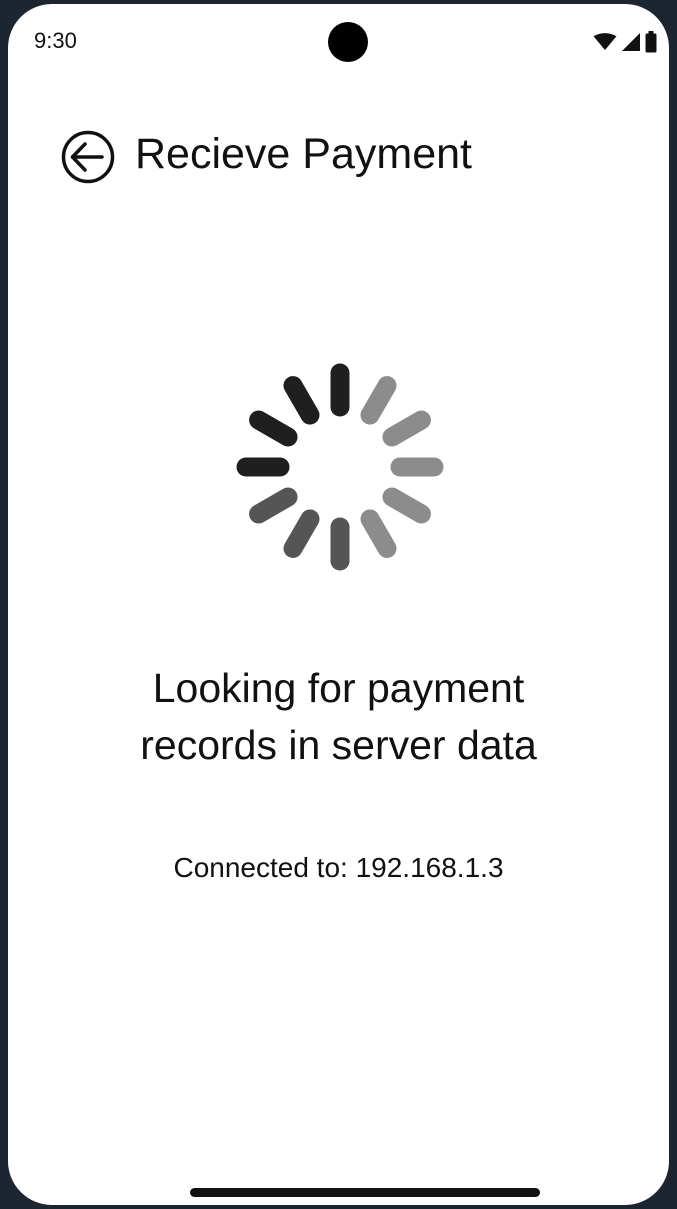 The height and width of the screenshot is (1209, 677). Describe the element at coordinates (429, 867) in the screenshot. I see `server-address: 192.168.1.3` at that location.